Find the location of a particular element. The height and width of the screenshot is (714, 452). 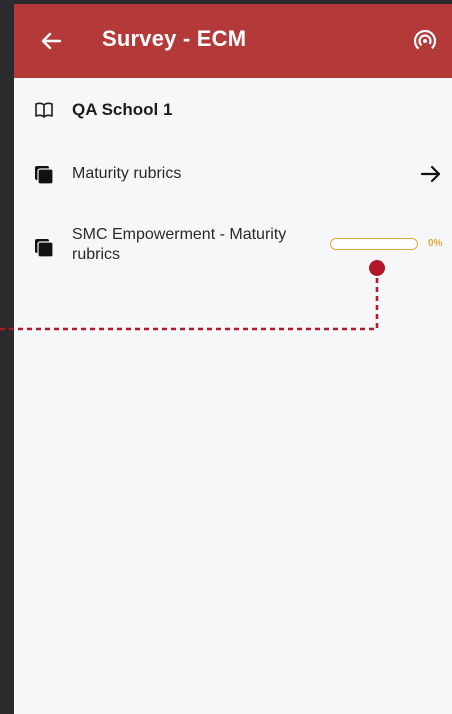

arrow-left-icon is located at coordinates (51, 41).